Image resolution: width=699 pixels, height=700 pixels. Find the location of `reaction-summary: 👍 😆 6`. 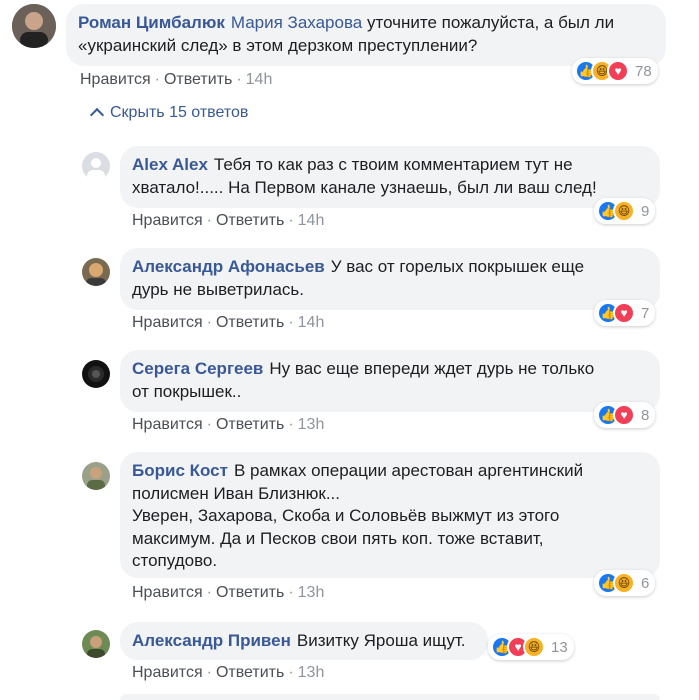

reaction-summary: 👍 😆 6 is located at coordinates (625, 583).